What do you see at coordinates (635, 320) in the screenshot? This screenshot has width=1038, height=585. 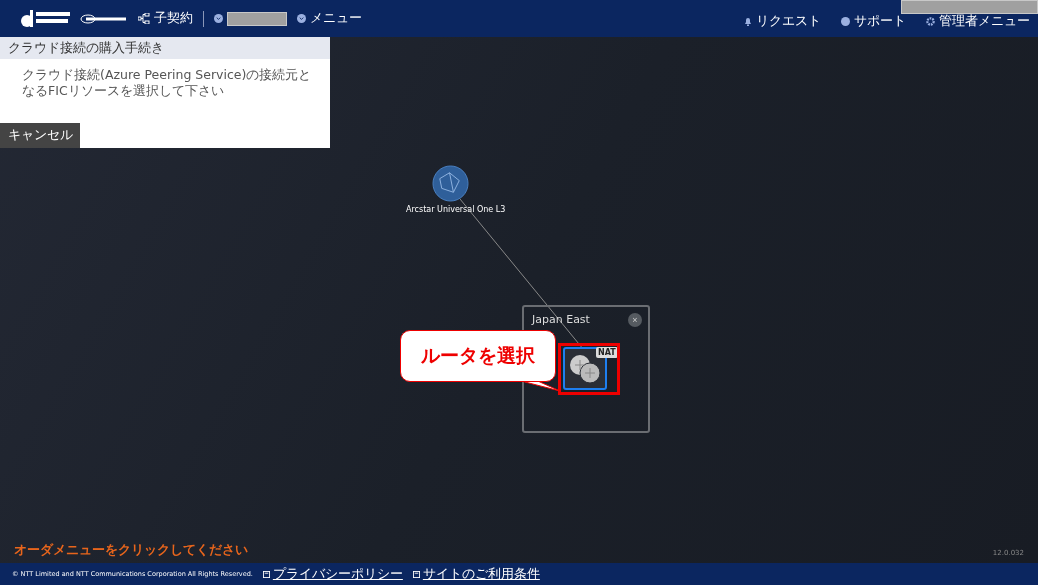 I see `close-button: ×` at bounding box center [635, 320].